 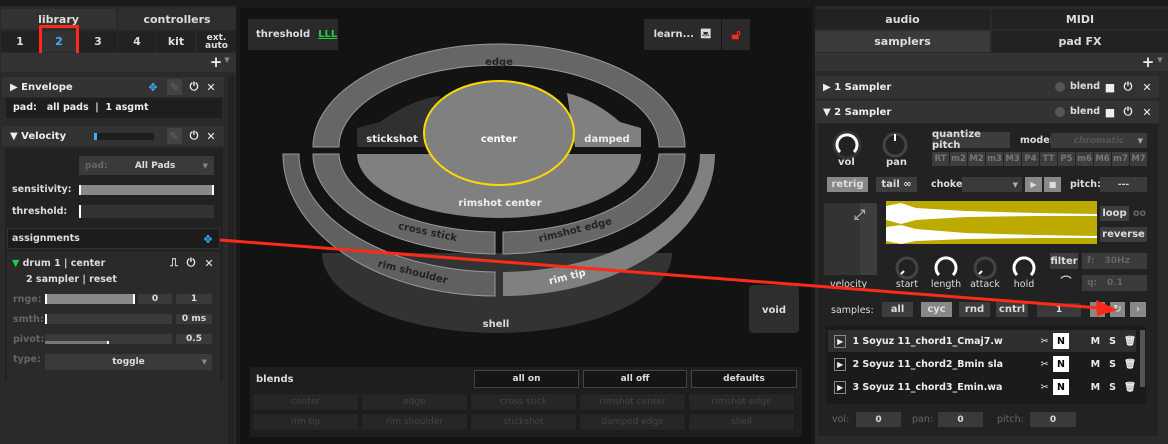 What do you see at coordinates (1064, 261) in the screenshot?
I see `filter-button: filter` at bounding box center [1064, 261].